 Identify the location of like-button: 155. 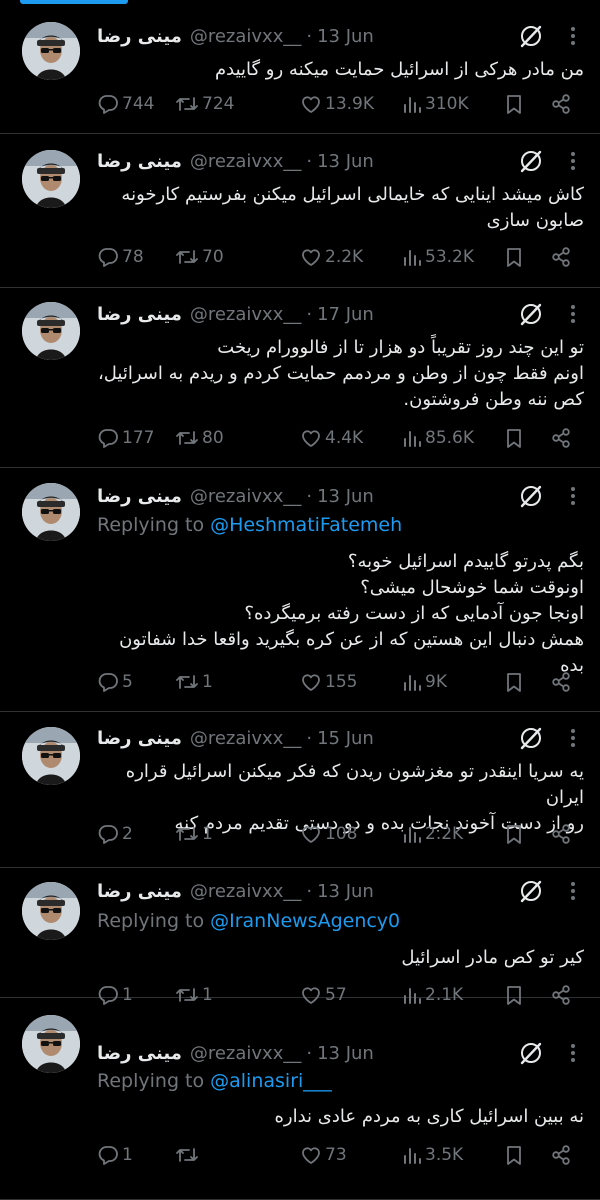
(328, 682).